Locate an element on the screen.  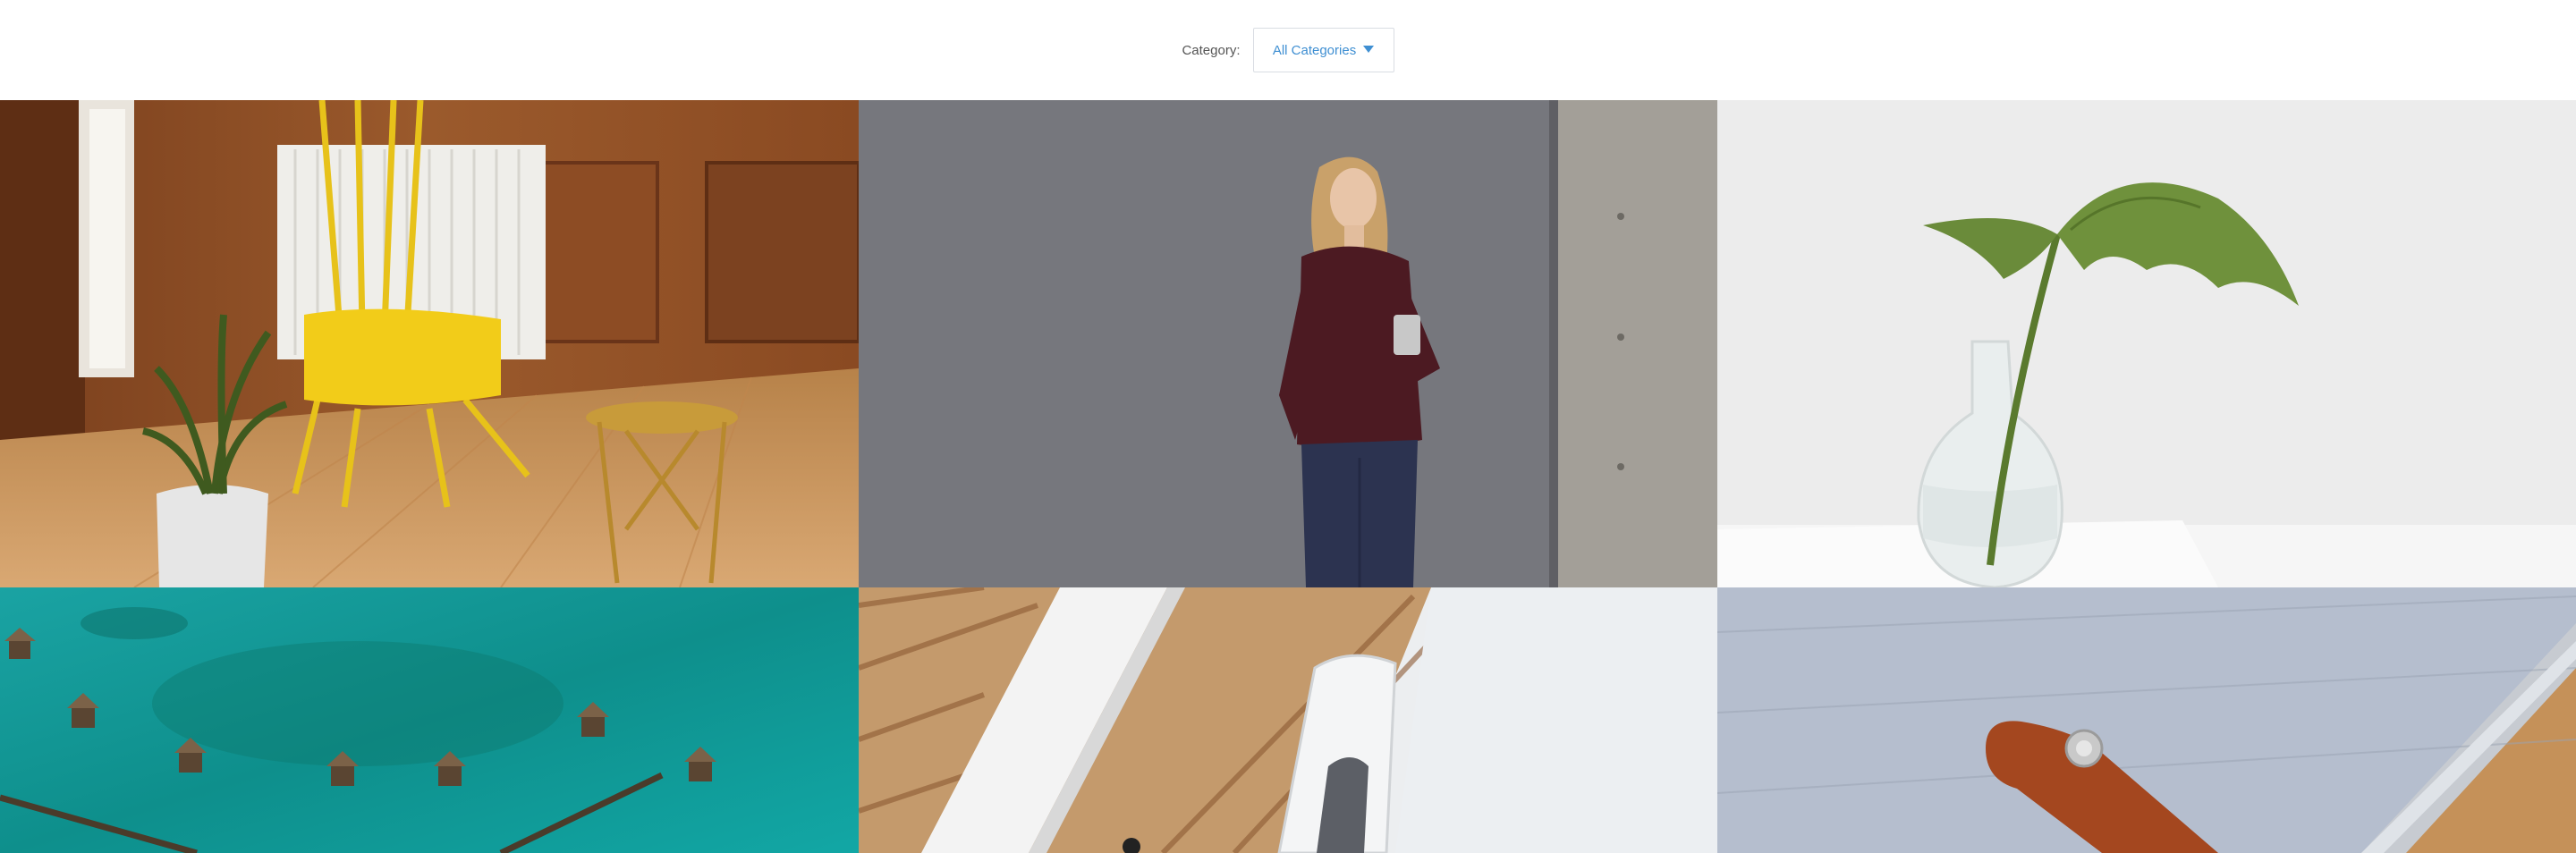
gallery-tile-white-bin is located at coordinates (1288, 720).